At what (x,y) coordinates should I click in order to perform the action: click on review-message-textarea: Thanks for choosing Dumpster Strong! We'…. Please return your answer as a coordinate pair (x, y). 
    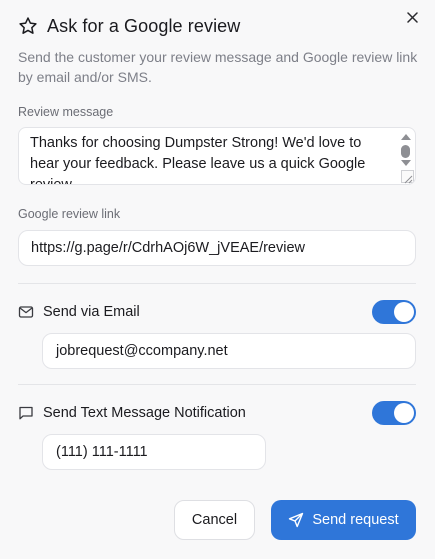
    Looking at the image, I should click on (217, 156).